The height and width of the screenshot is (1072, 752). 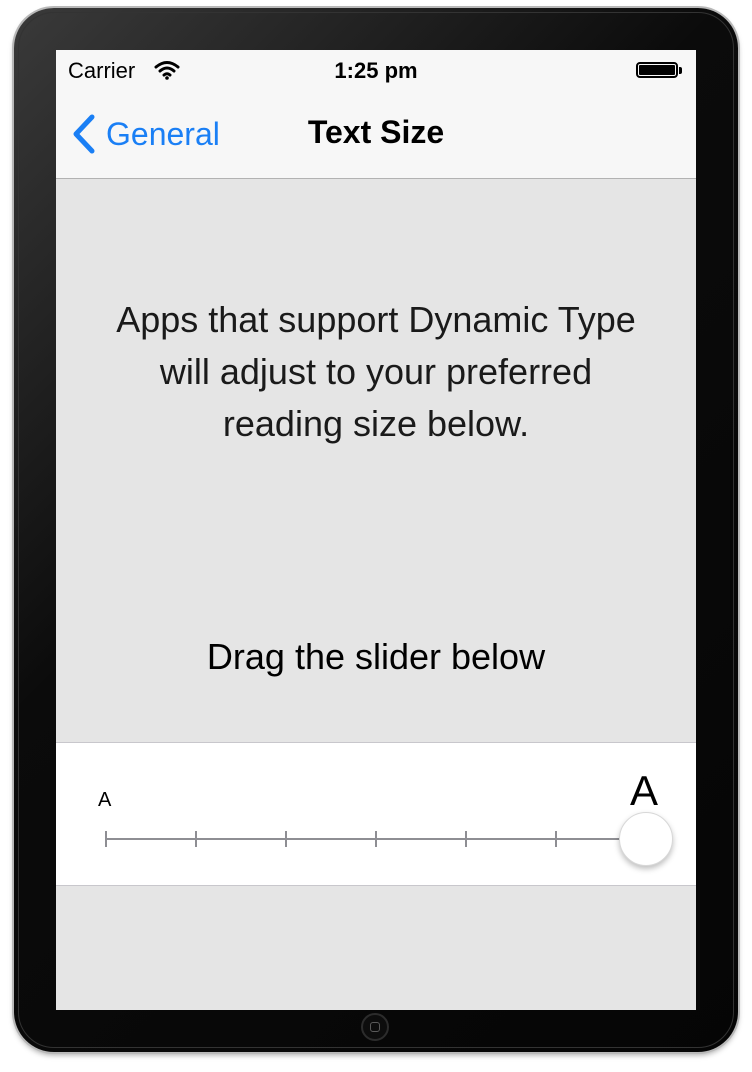 I want to click on status-bar: Carrier 1:25 pm, so click(x=376, y=70).